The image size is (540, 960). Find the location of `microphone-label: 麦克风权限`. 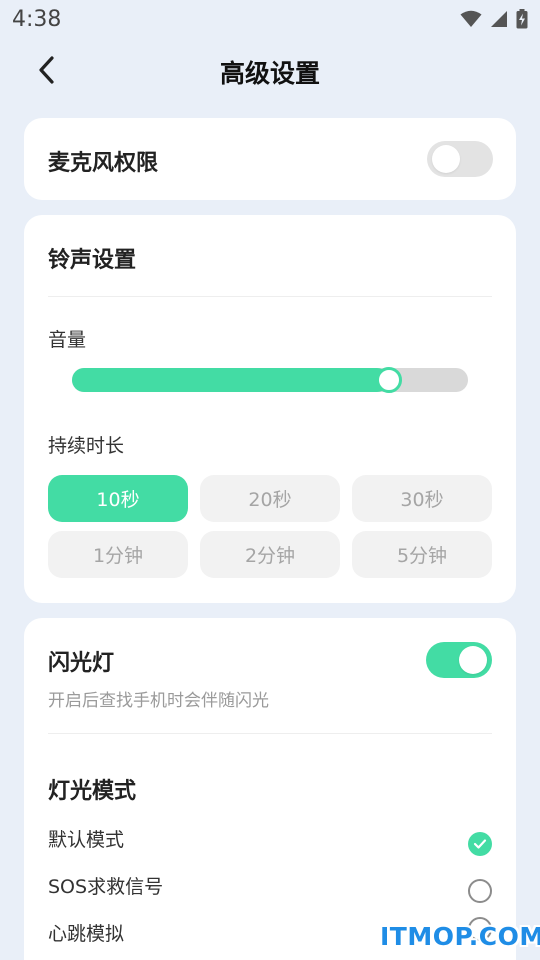

microphone-label: 麦克风权限 is located at coordinates (103, 163).